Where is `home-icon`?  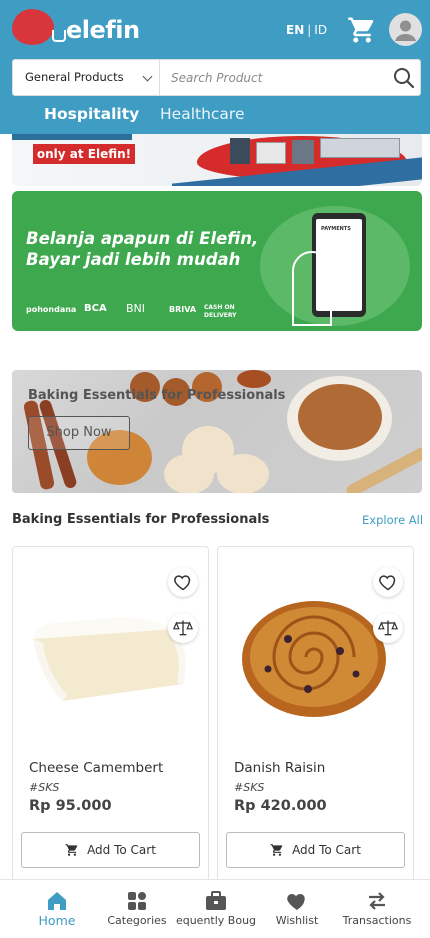 home-icon is located at coordinates (57, 901).